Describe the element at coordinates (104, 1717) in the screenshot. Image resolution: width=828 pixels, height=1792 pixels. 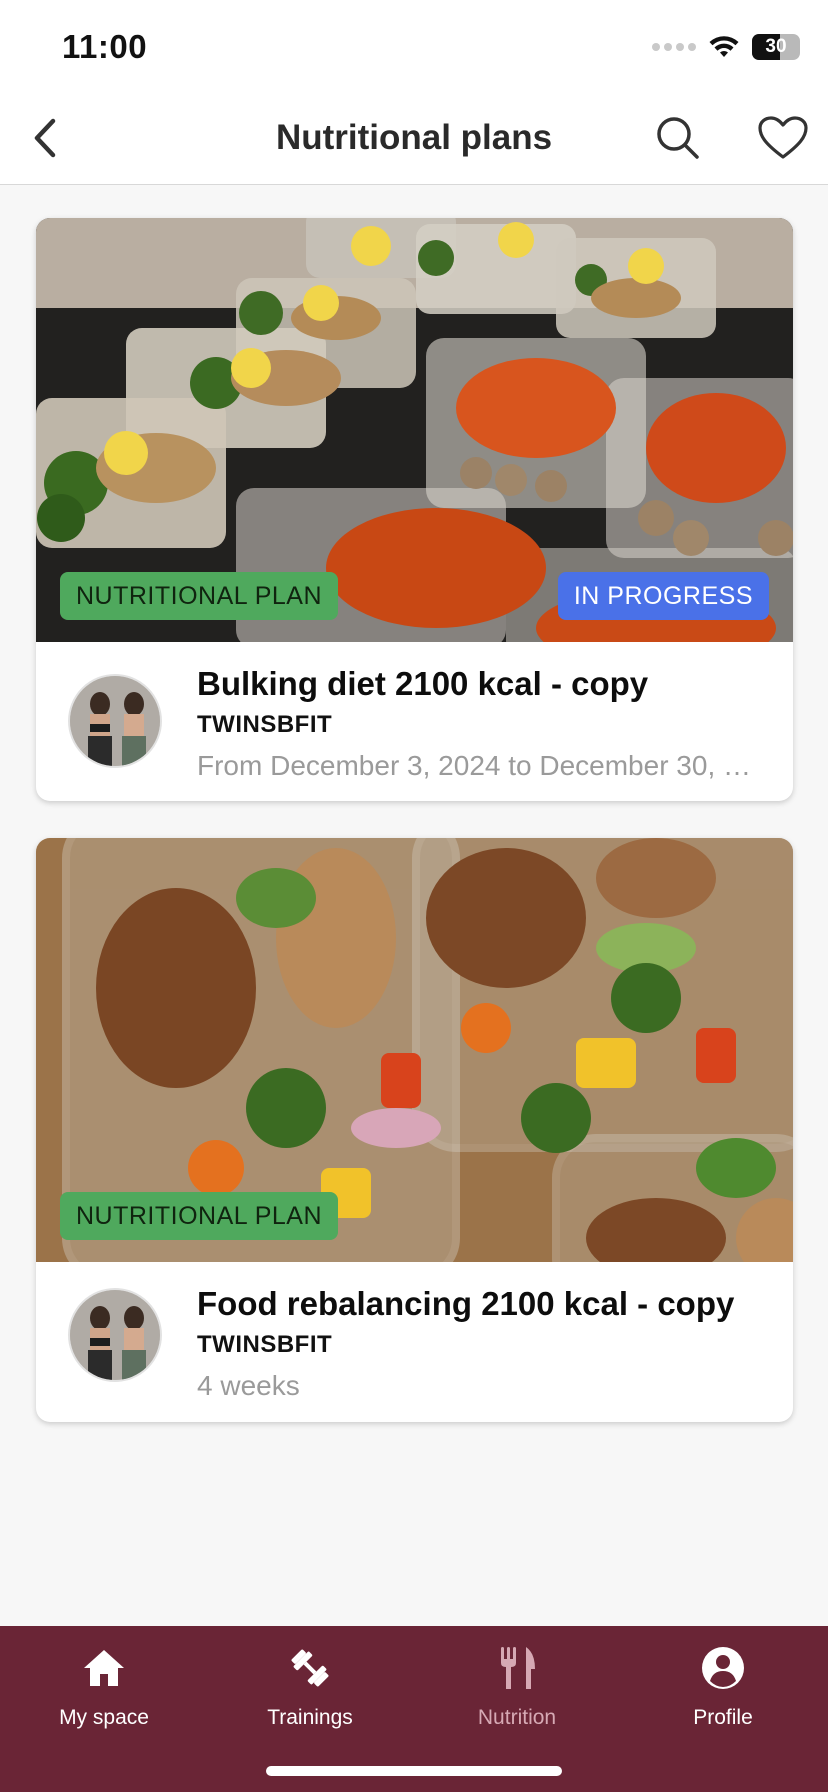
I see `tab-label: My space` at that location.